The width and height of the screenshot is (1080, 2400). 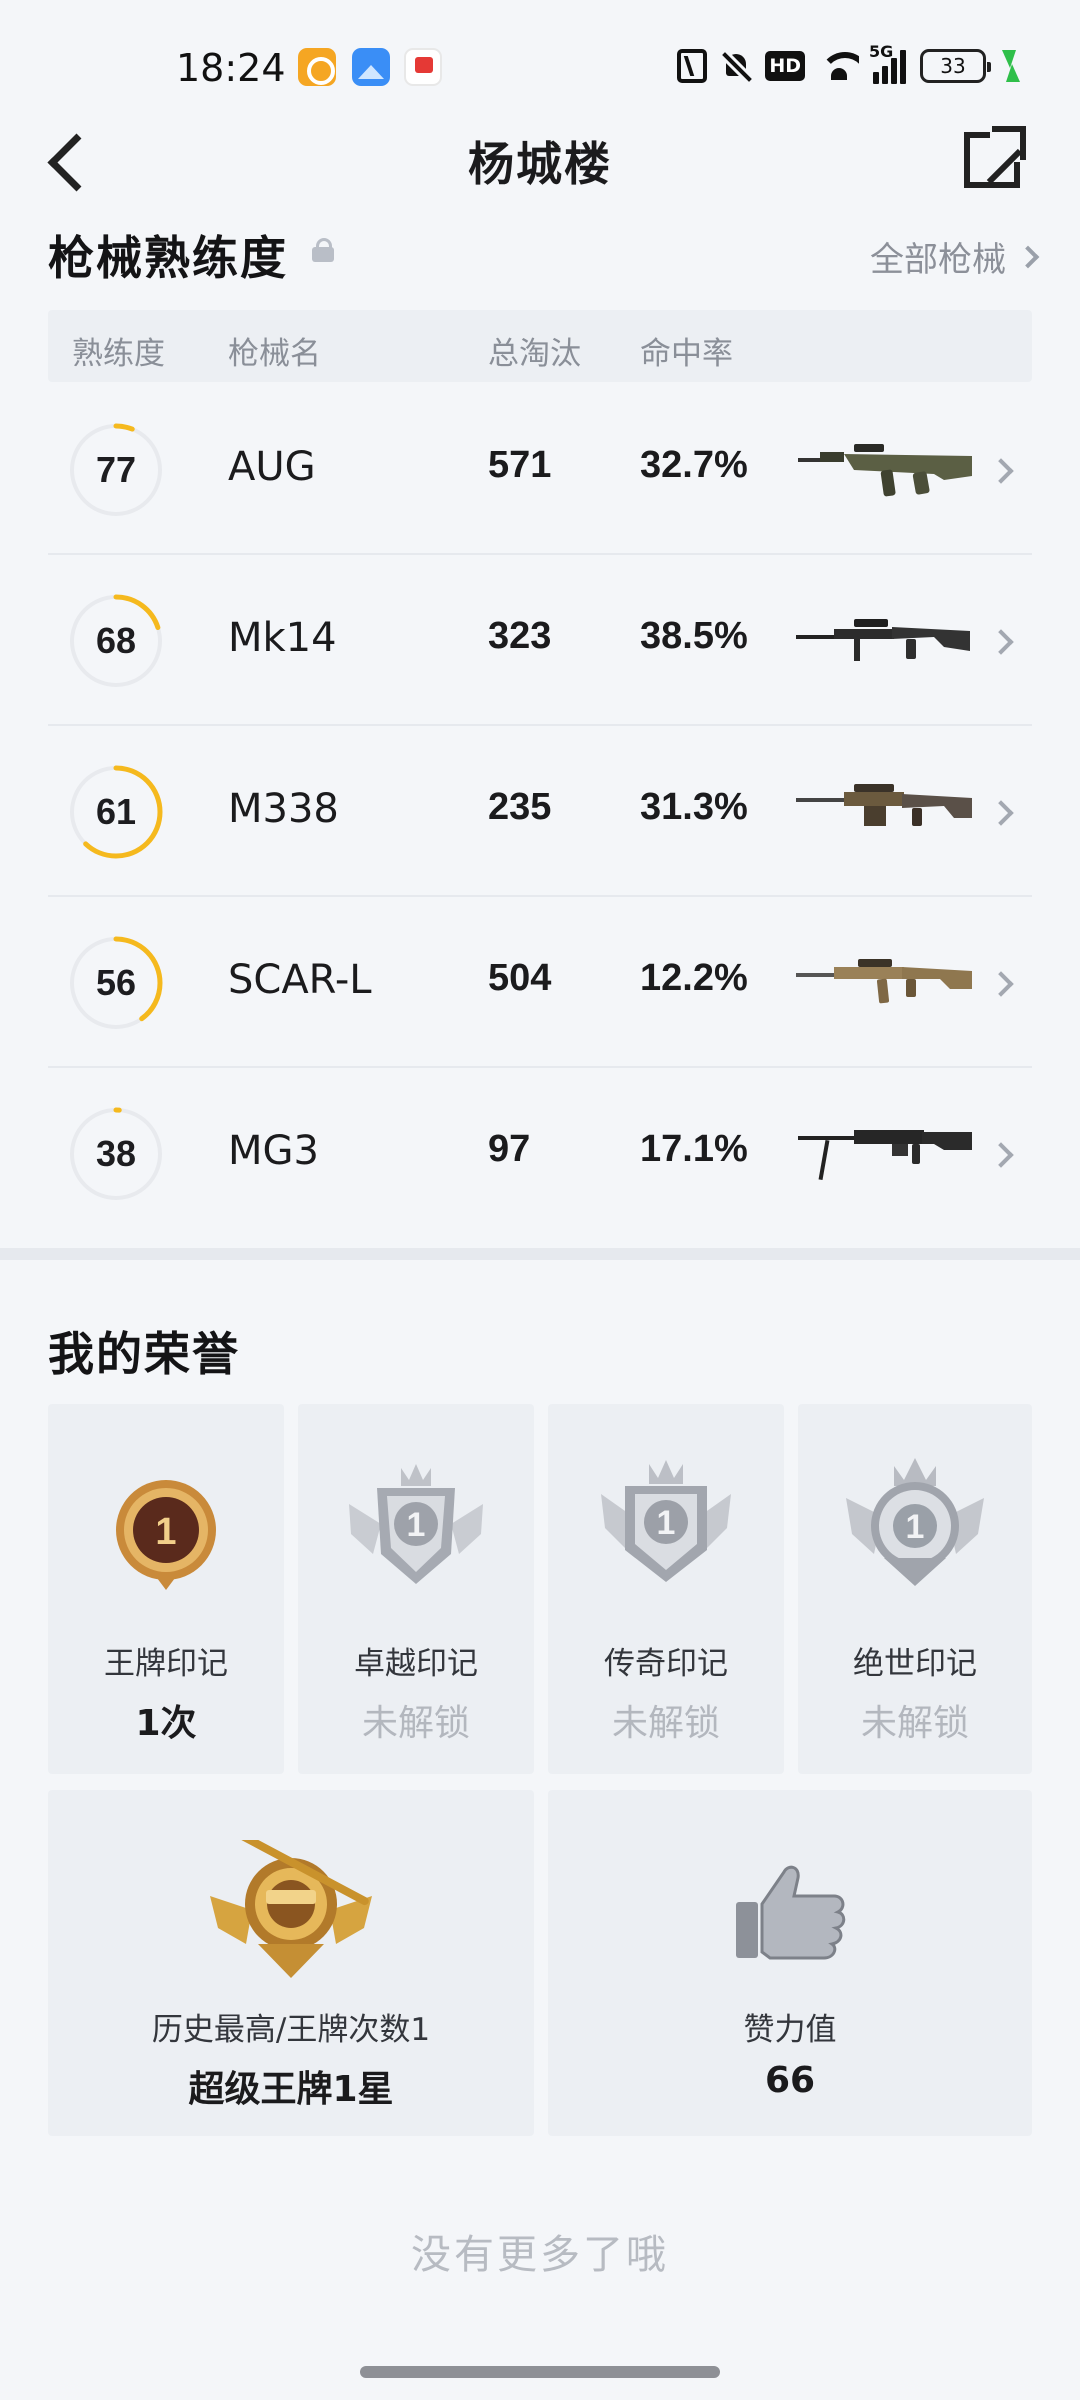 I want to click on weapon-eliminations: 323, so click(x=520, y=636).